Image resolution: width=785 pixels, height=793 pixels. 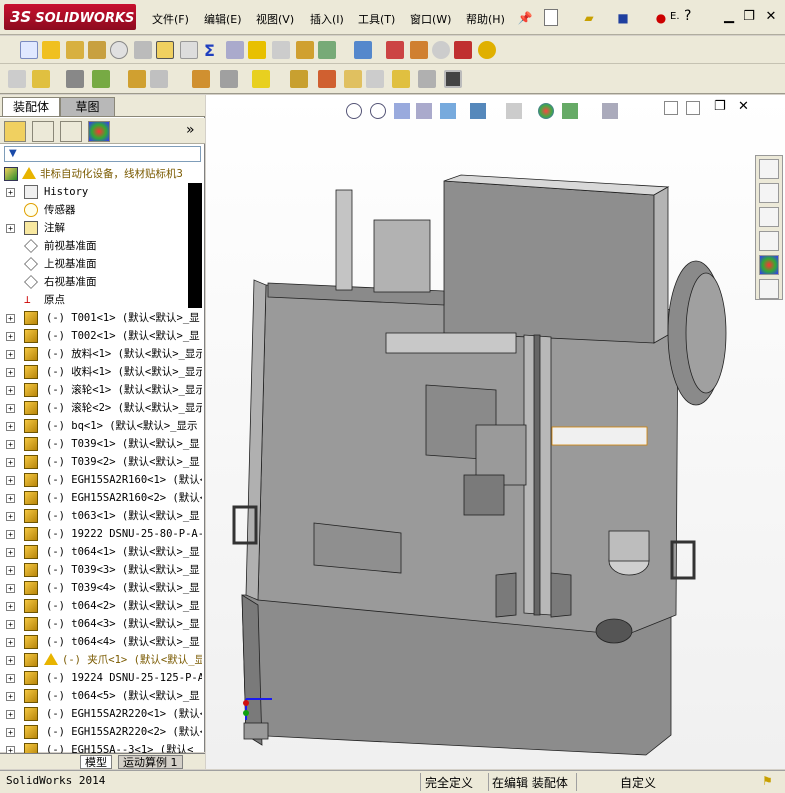 What do you see at coordinates (96, 762) in the screenshot?
I see `tab-model: 模型` at bounding box center [96, 762].